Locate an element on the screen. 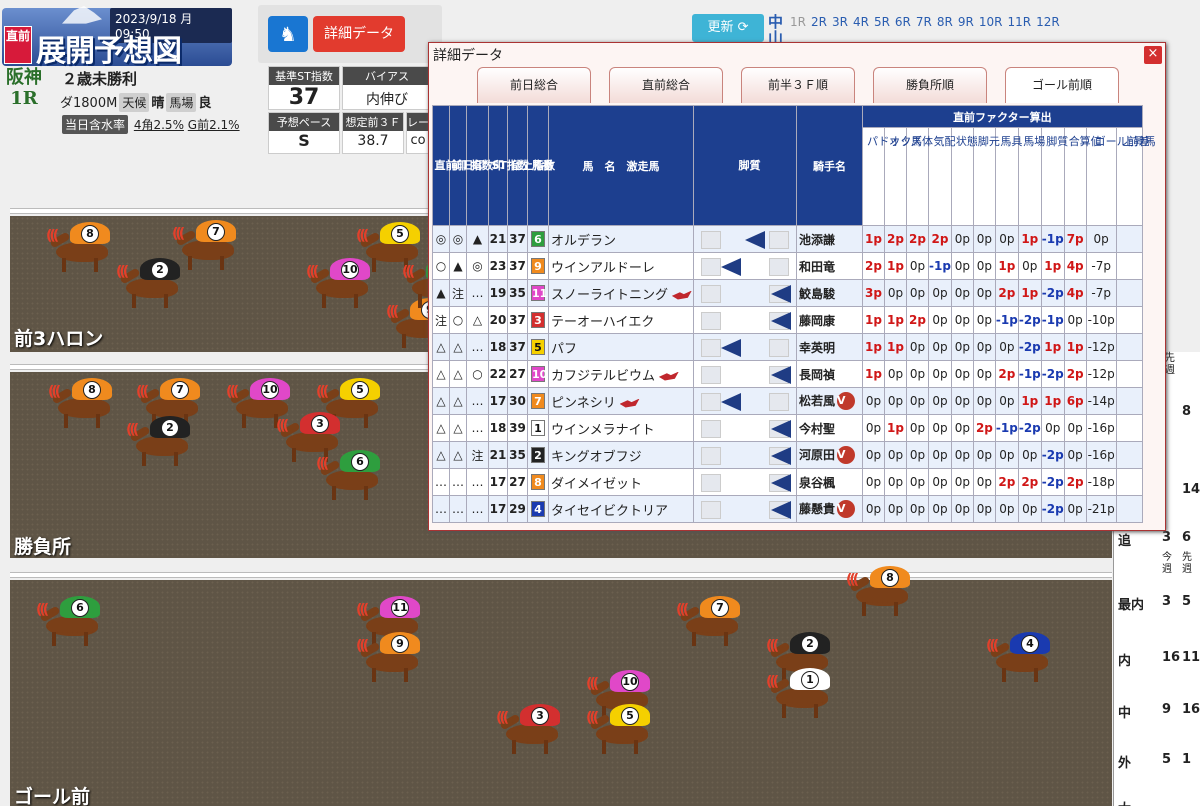 Image resolution: width=1200 pixels, height=806 pixels. cell-horse-name: ウインメラナイト is located at coordinates (621, 428).